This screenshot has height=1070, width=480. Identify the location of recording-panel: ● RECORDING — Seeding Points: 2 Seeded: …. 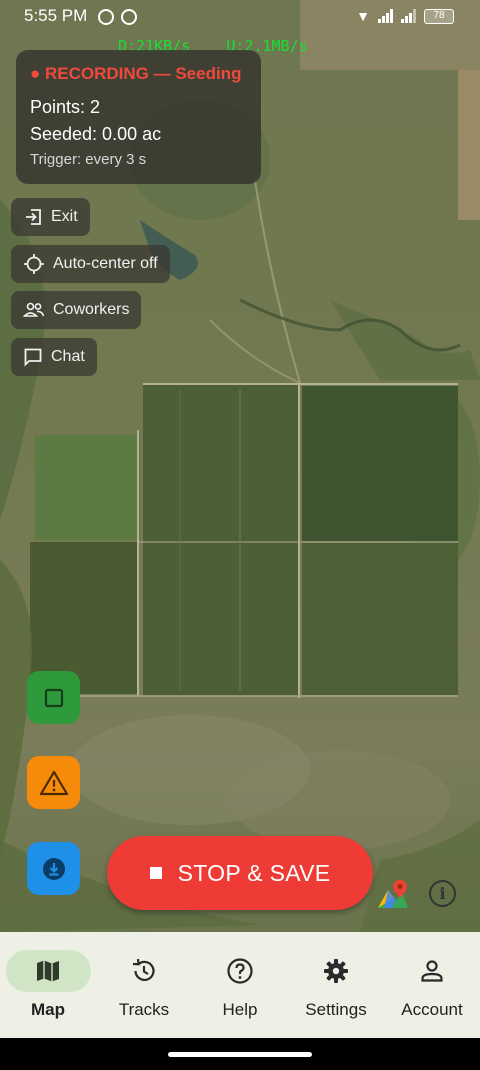
(138, 117).